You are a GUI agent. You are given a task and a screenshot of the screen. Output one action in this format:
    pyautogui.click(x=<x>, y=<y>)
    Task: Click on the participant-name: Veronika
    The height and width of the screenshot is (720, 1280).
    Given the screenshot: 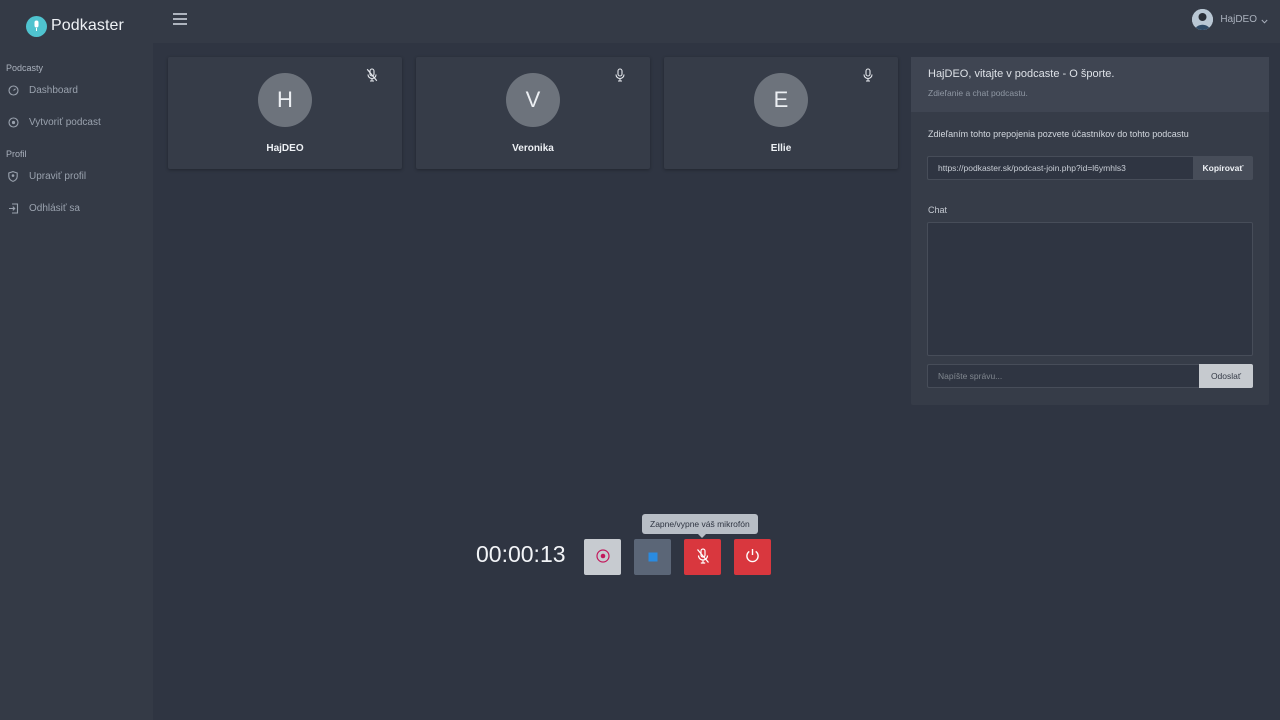 What is the action you would take?
    pyautogui.click(x=533, y=148)
    